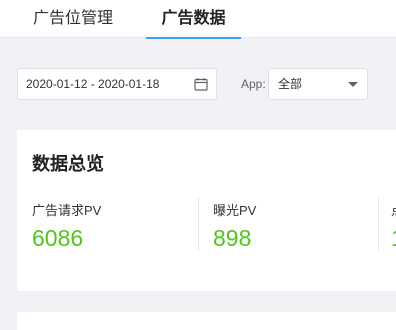 This screenshot has width=396, height=330. What do you see at coordinates (201, 84) in the screenshot?
I see `calendar-icon` at bounding box center [201, 84].